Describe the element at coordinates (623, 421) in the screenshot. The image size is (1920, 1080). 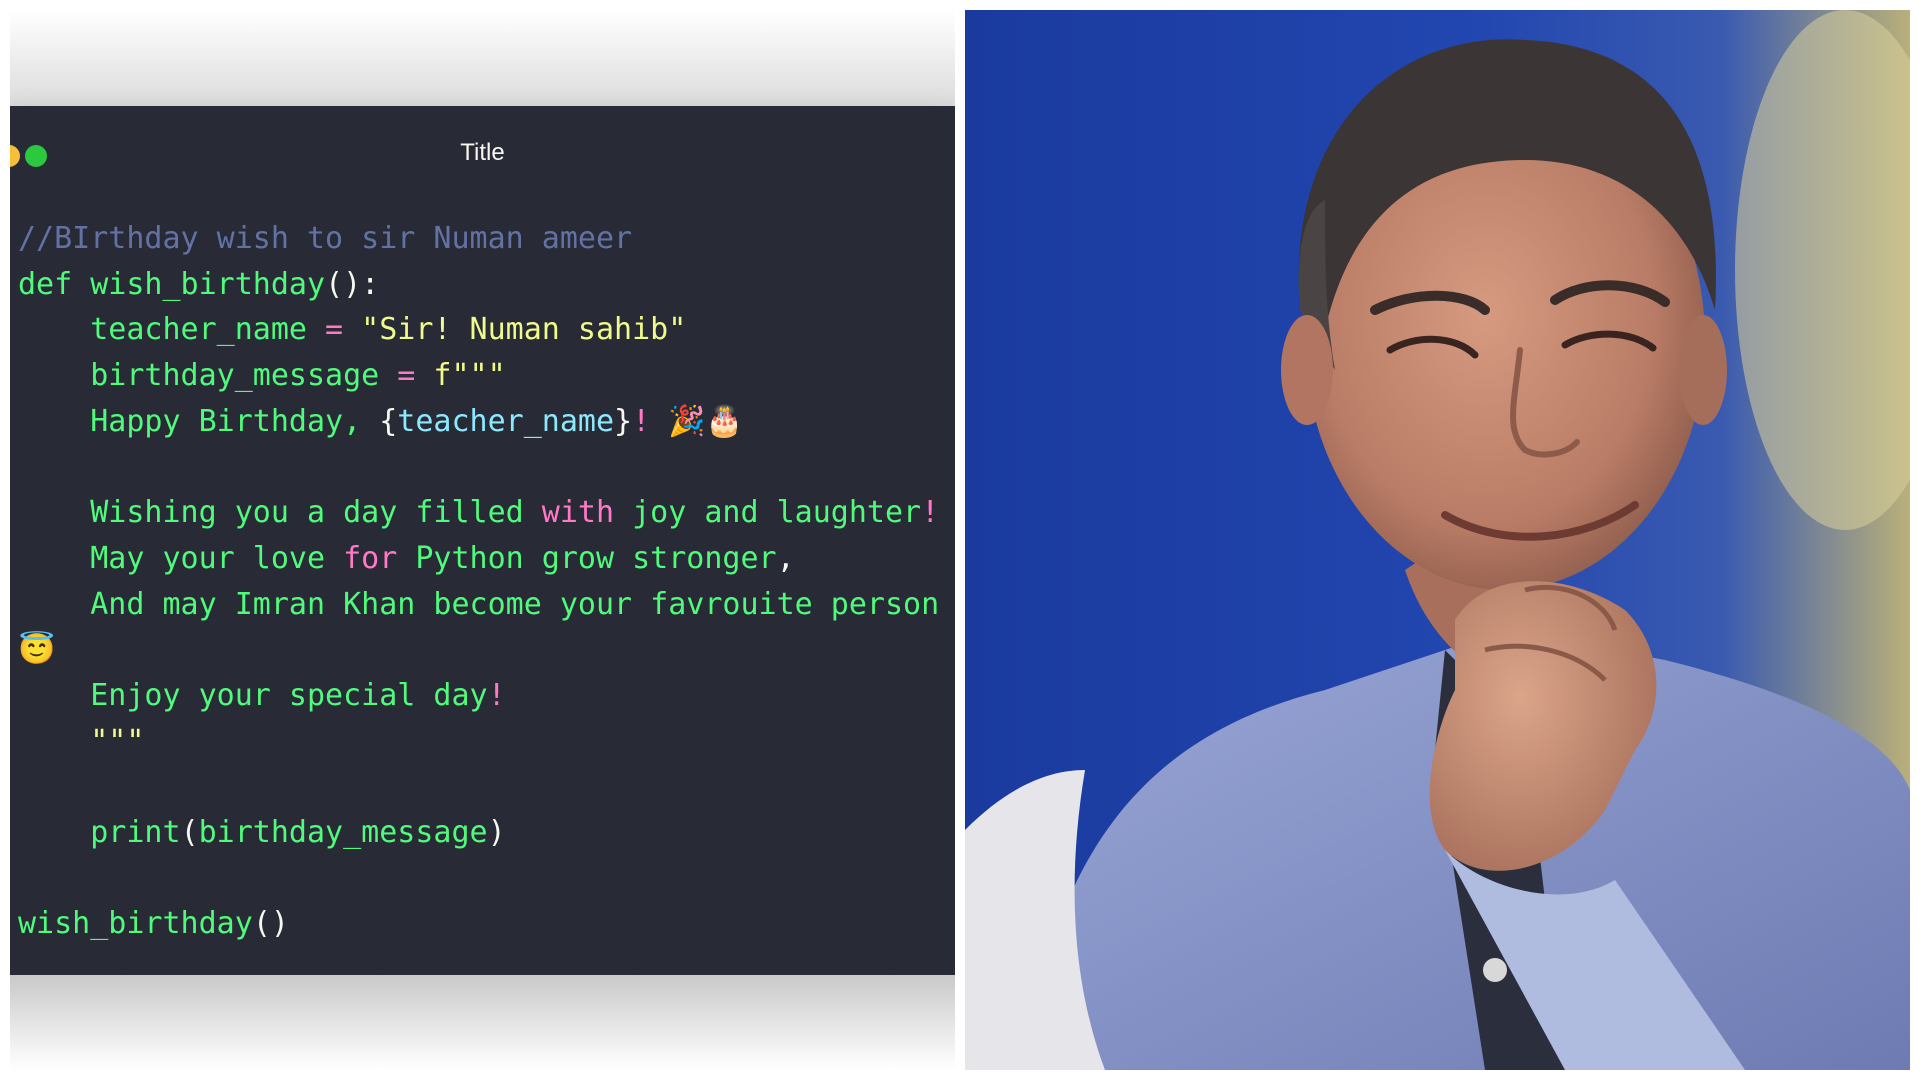
I see `code-token: }` at that location.